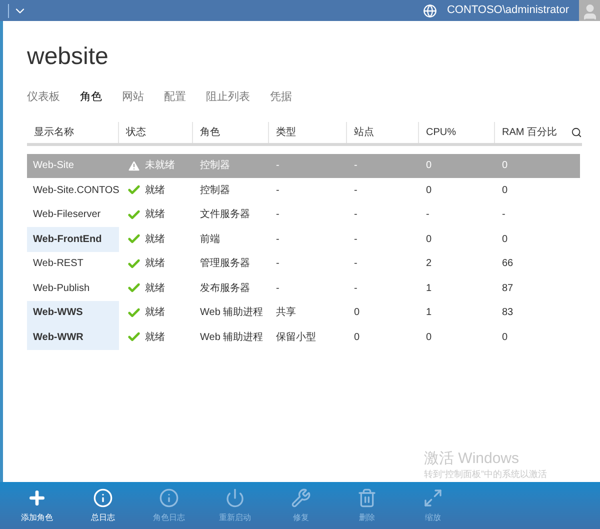 The height and width of the screenshot is (529, 600). What do you see at coordinates (576, 132) in the screenshot?
I see `search-icon` at bounding box center [576, 132].